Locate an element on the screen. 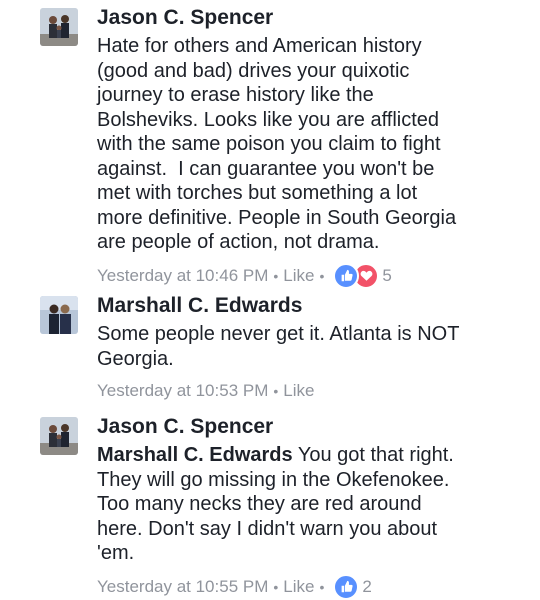 The width and height of the screenshot is (540, 600). comment-timestamp: Yesterday at 10:46 PM is located at coordinates (182, 276).